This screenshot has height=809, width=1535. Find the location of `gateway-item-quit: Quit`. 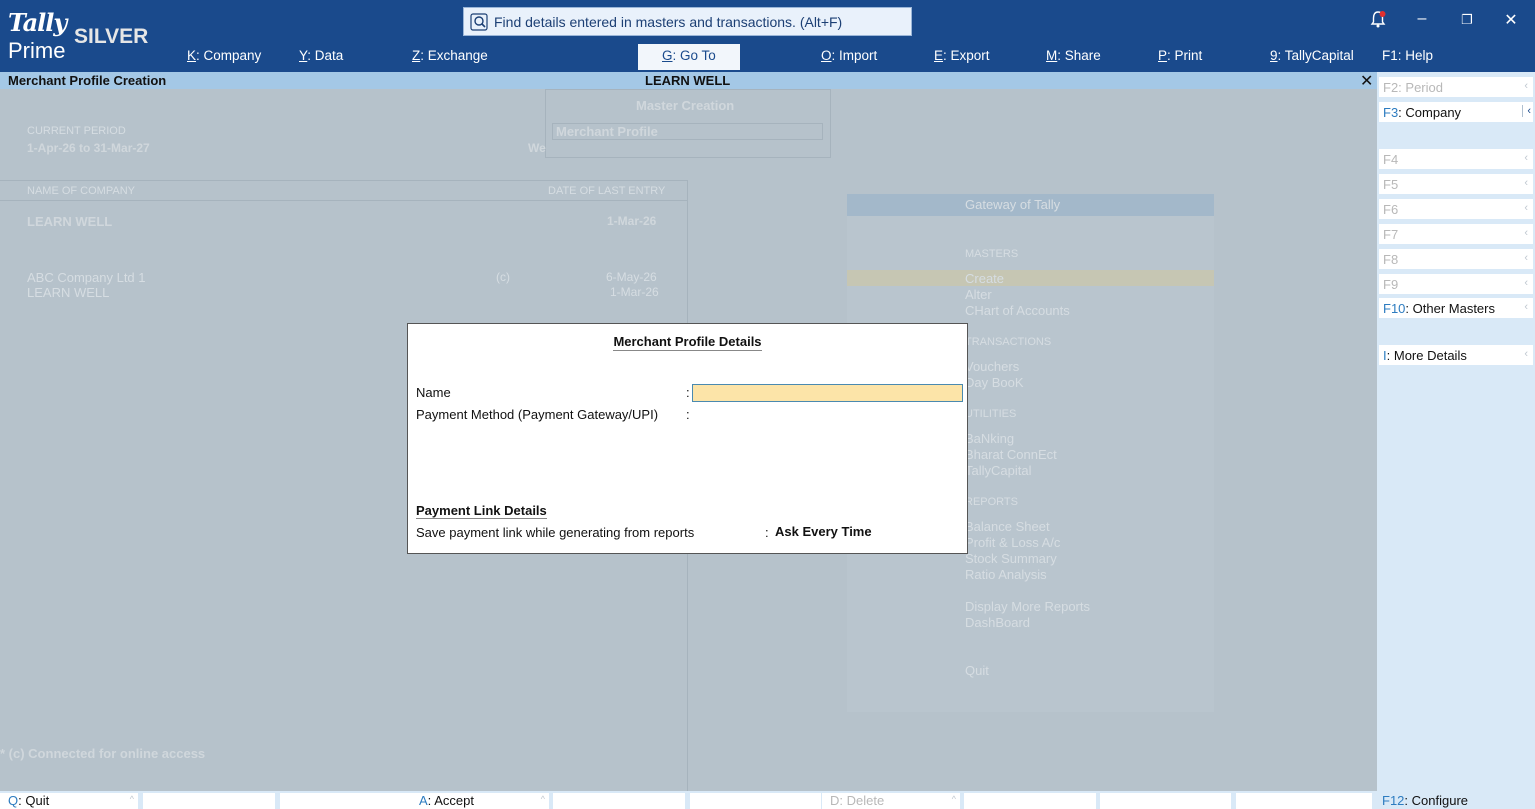

gateway-item-quit: Quit is located at coordinates (977, 670).